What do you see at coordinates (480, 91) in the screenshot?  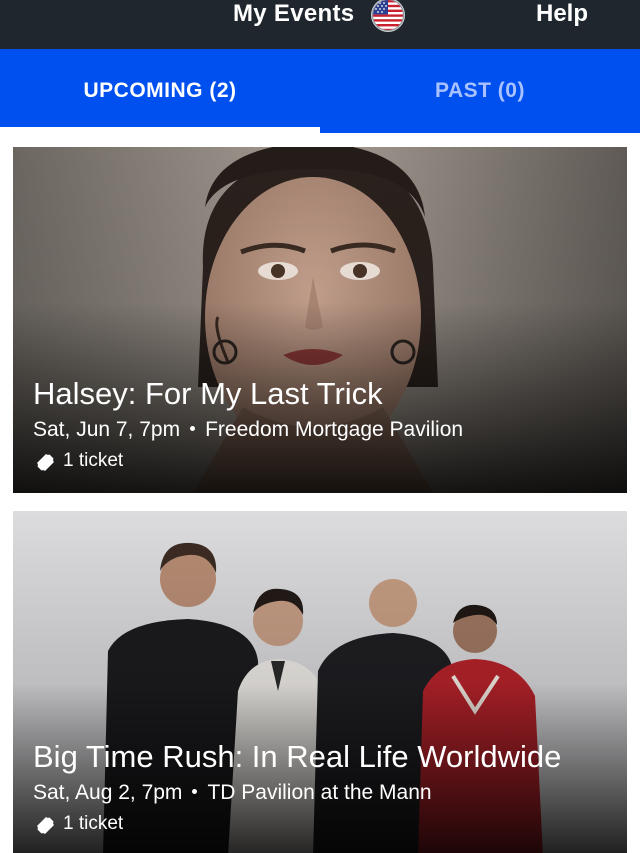 I see `tab-past: PAST (0)` at bounding box center [480, 91].